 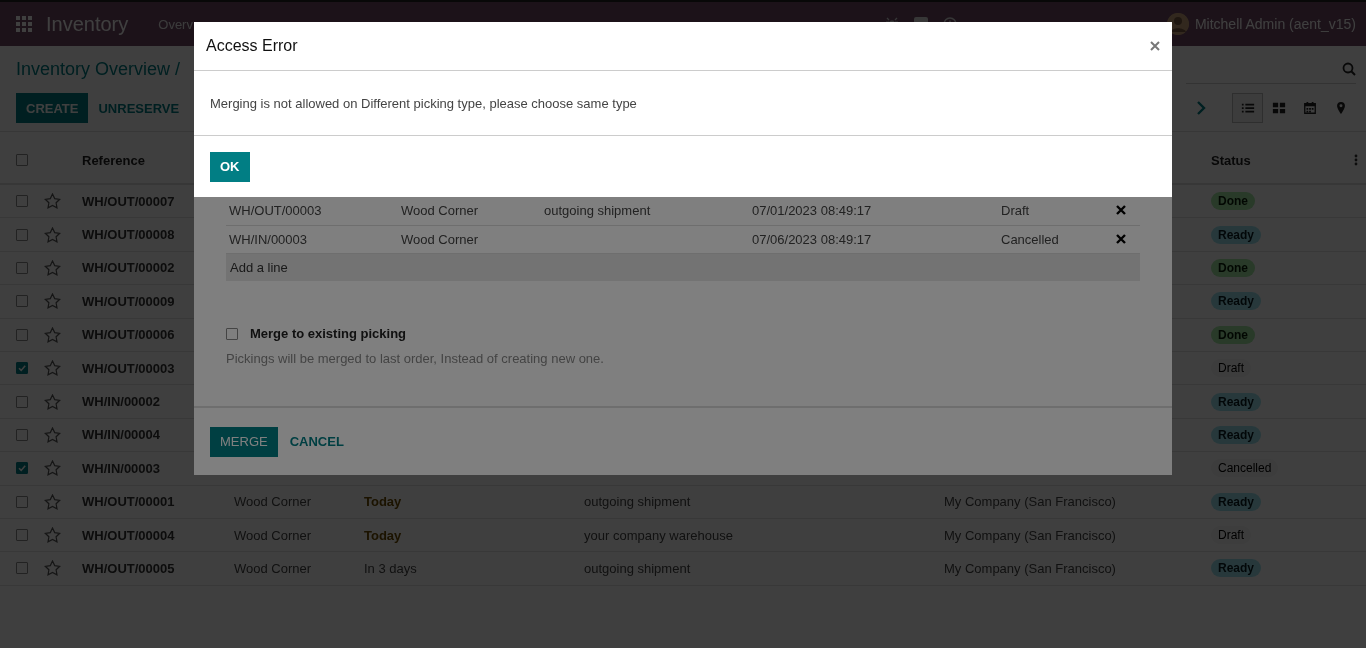 I want to click on calendar-icon, so click(x=1309, y=108).